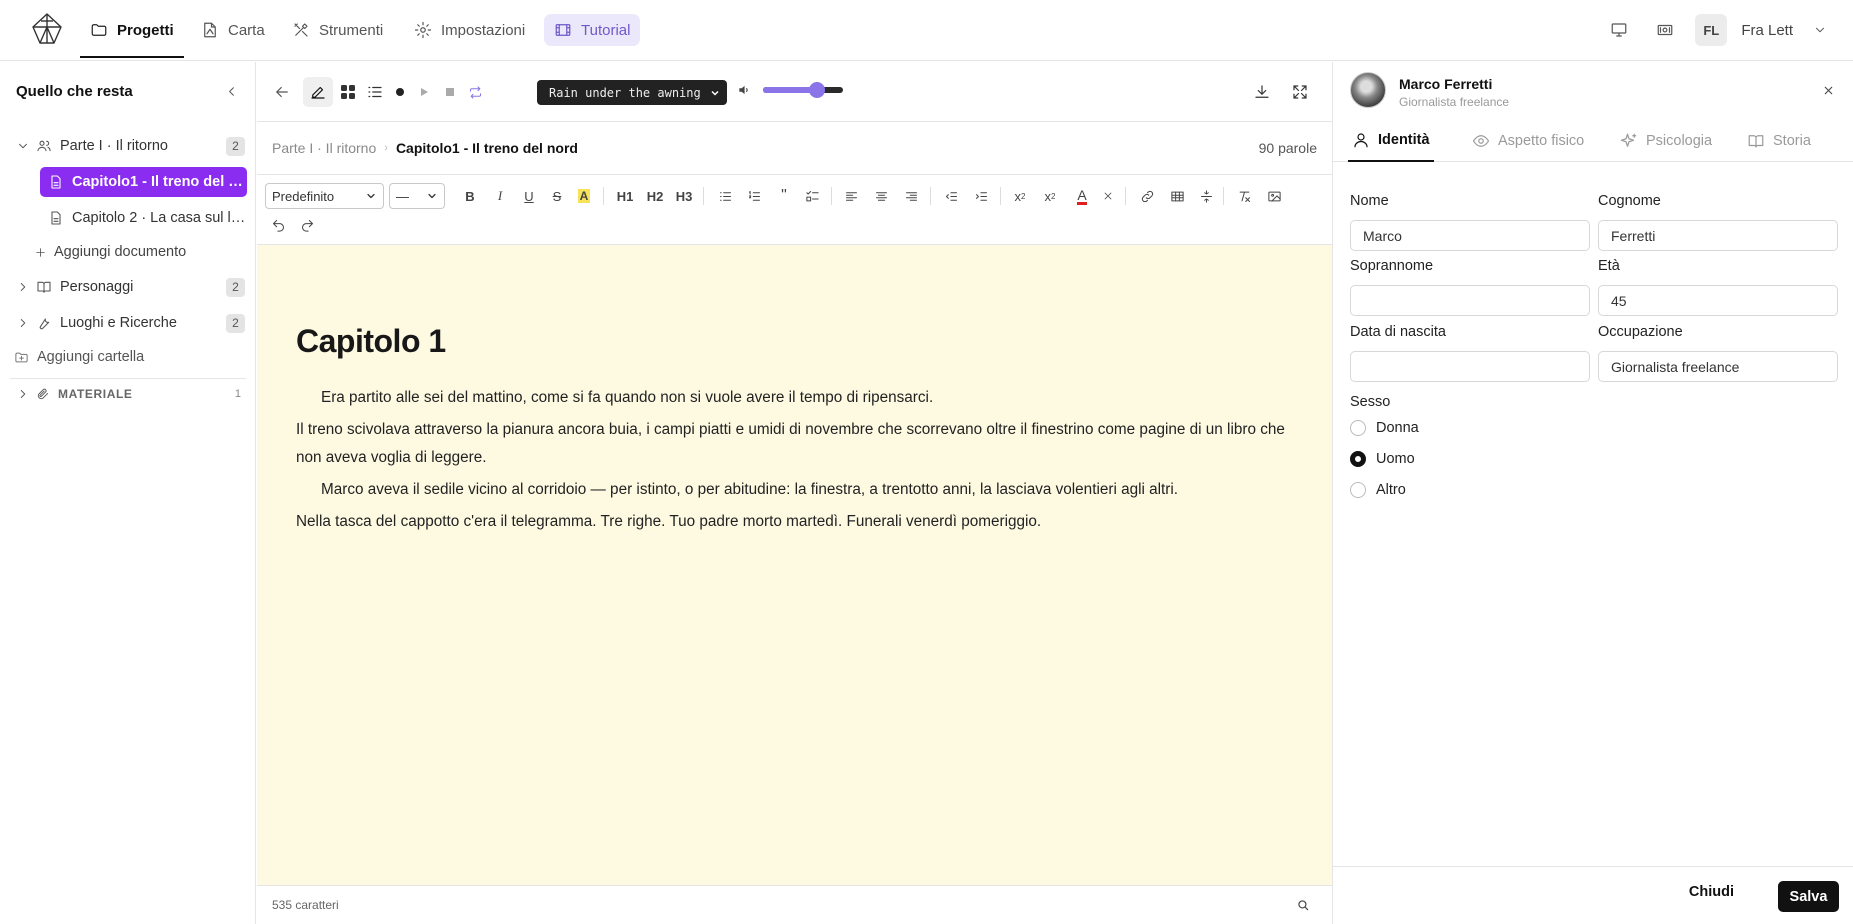 The width and height of the screenshot is (1853, 924). I want to click on collapse-sidebar-icon, so click(231, 91).